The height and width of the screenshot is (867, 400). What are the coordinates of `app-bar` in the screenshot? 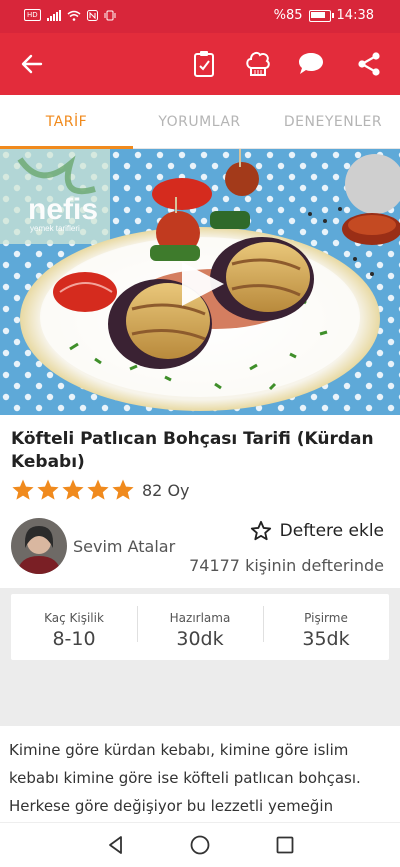 It's located at (200, 64).